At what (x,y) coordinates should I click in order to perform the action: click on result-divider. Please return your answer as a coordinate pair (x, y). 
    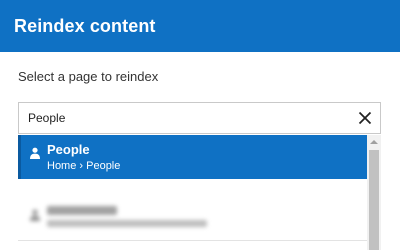
    Looking at the image, I should click on (192, 240).